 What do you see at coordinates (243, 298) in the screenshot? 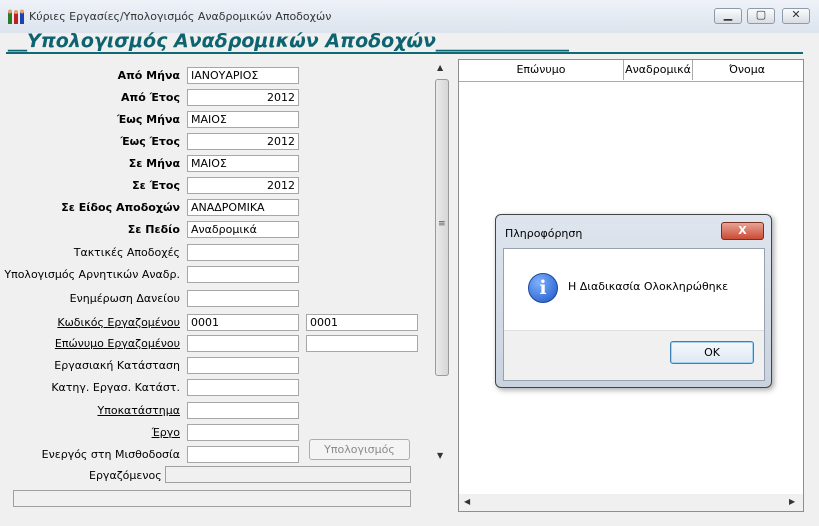
I see `loan-update-field` at bounding box center [243, 298].